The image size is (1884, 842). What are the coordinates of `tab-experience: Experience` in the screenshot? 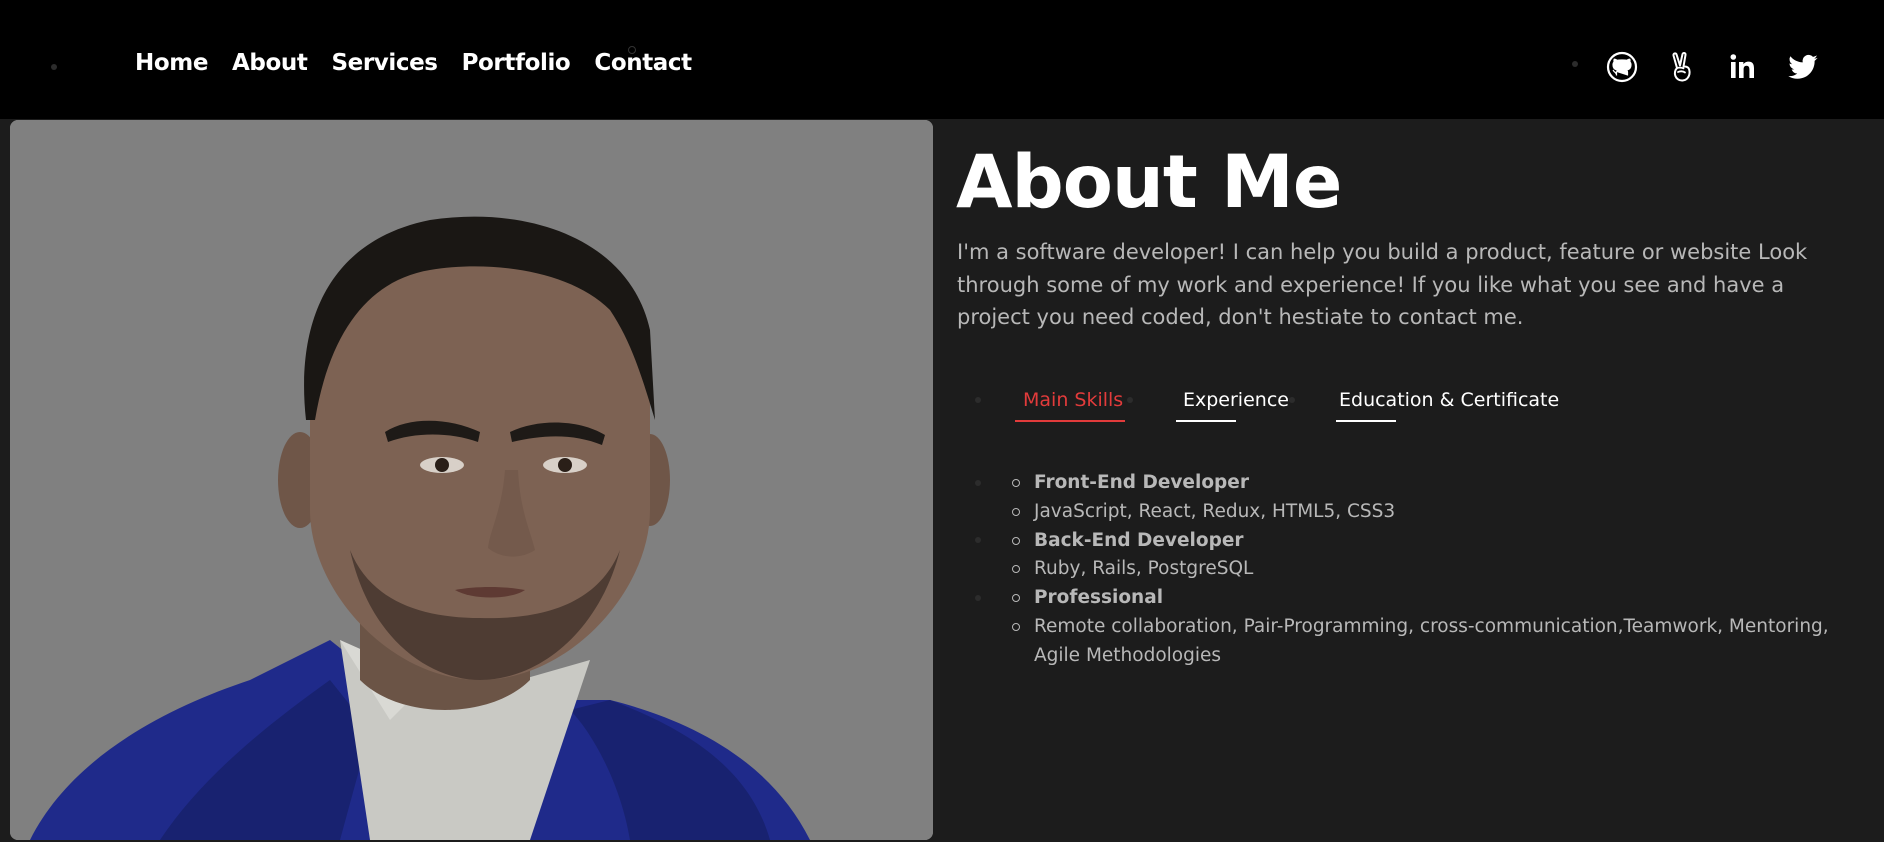 It's located at (1236, 400).